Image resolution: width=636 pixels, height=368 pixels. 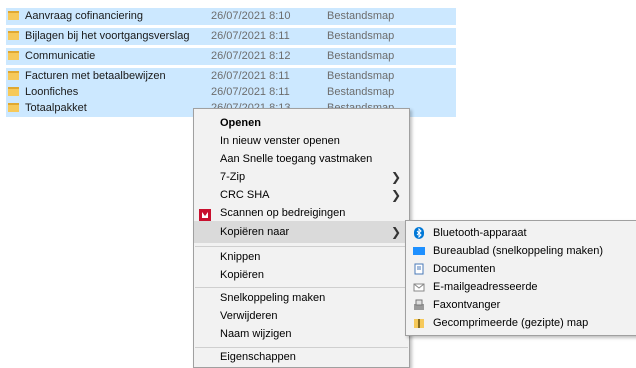 I want to click on submenu-item-zip-folder: Gecomprimeerde (gezipte) map, so click(x=521, y=323).